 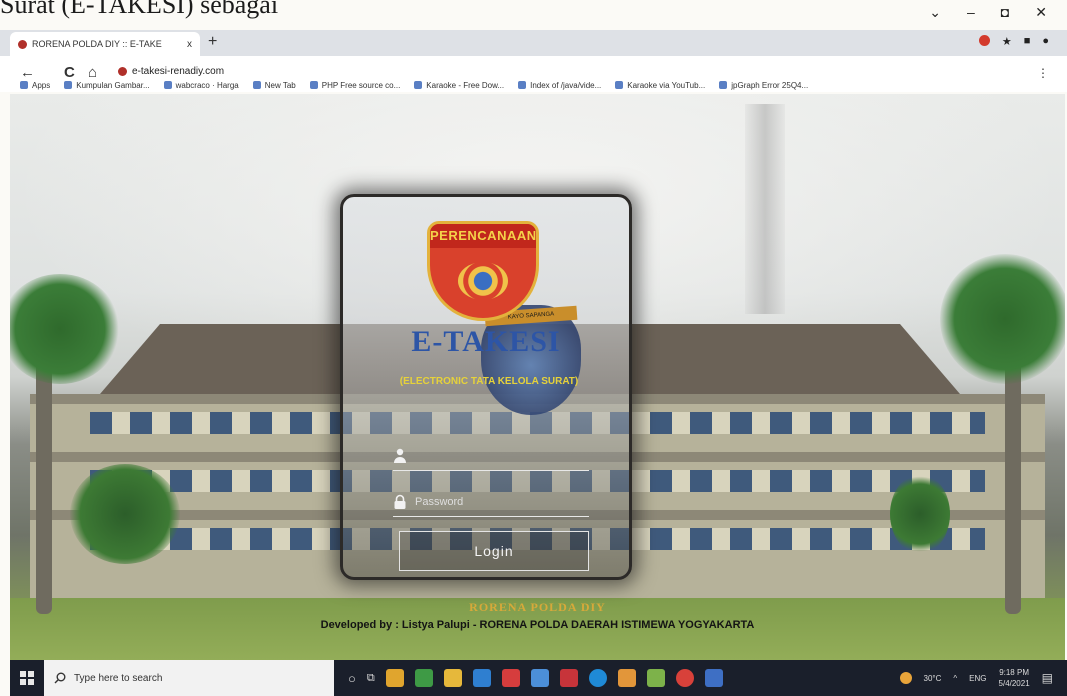 What do you see at coordinates (537, 607) in the screenshot?
I see `organization-name: RORENA POLDA DIY` at bounding box center [537, 607].